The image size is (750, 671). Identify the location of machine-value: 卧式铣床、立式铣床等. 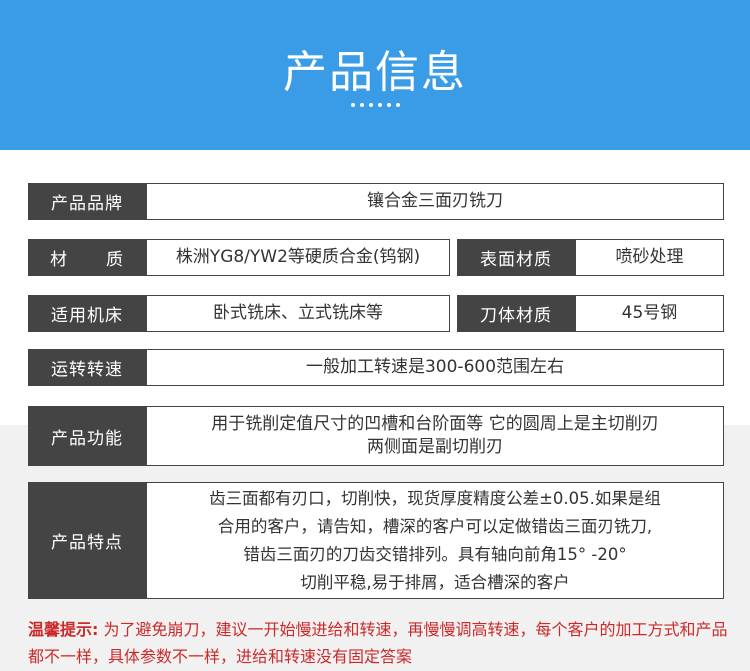
(298, 313).